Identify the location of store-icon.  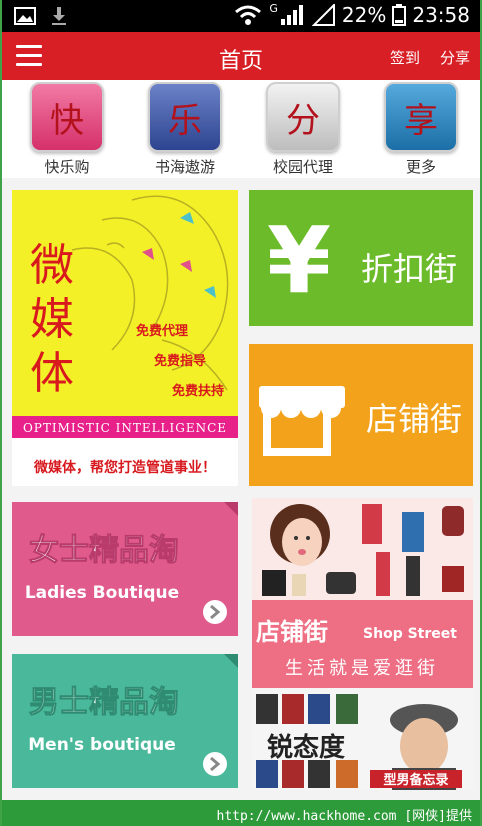
(302, 421).